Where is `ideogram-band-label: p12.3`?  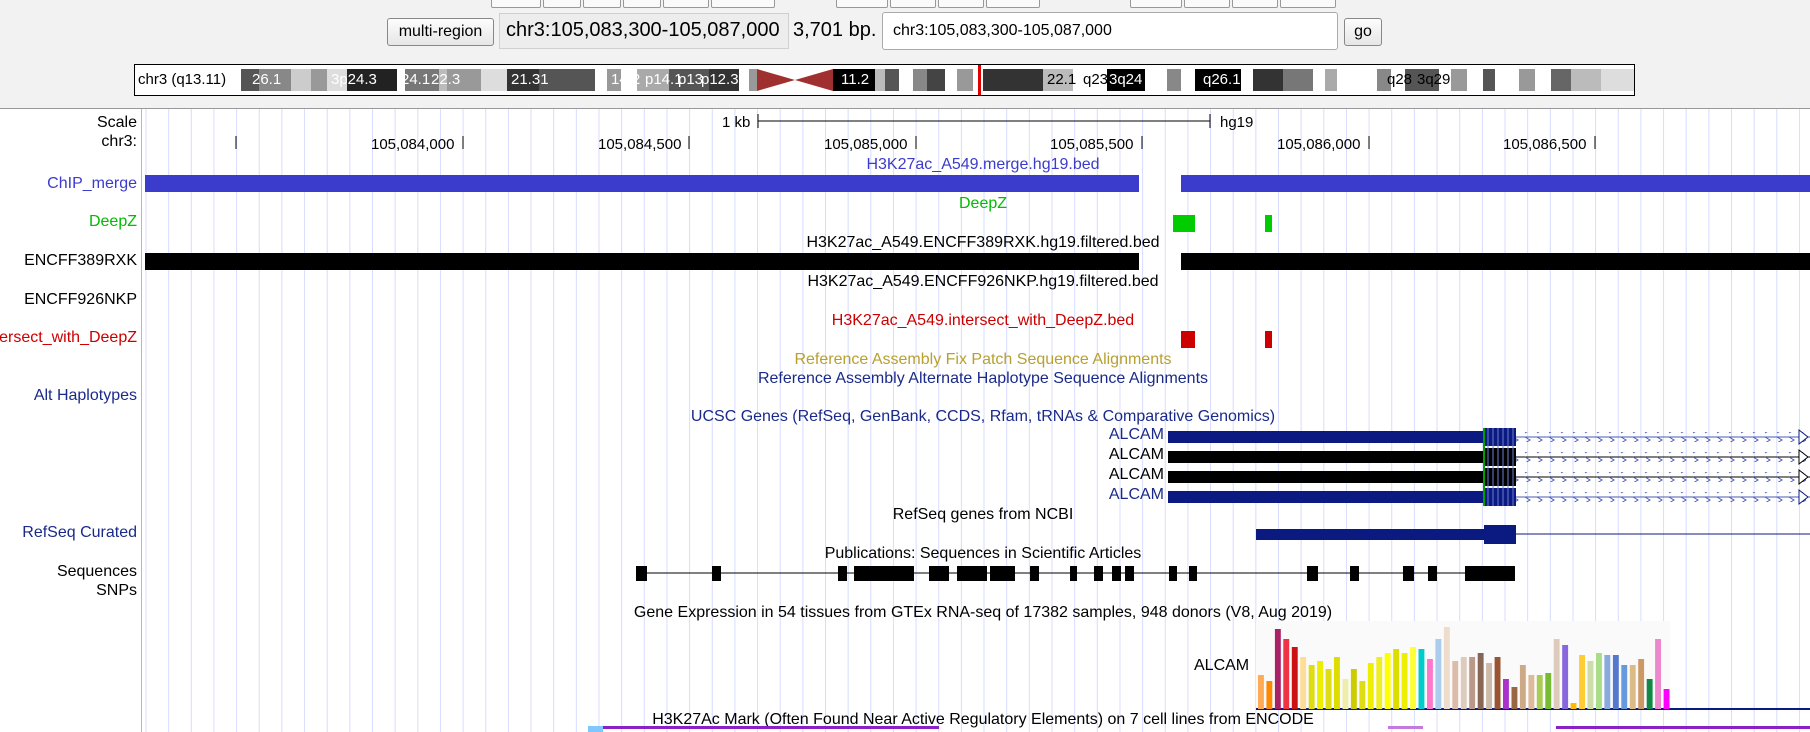
ideogram-band-label: p12.3 is located at coordinates (720, 79).